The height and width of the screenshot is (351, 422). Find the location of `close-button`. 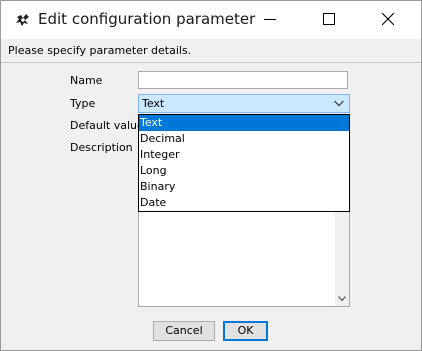

close-button is located at coordinates (388, 20).